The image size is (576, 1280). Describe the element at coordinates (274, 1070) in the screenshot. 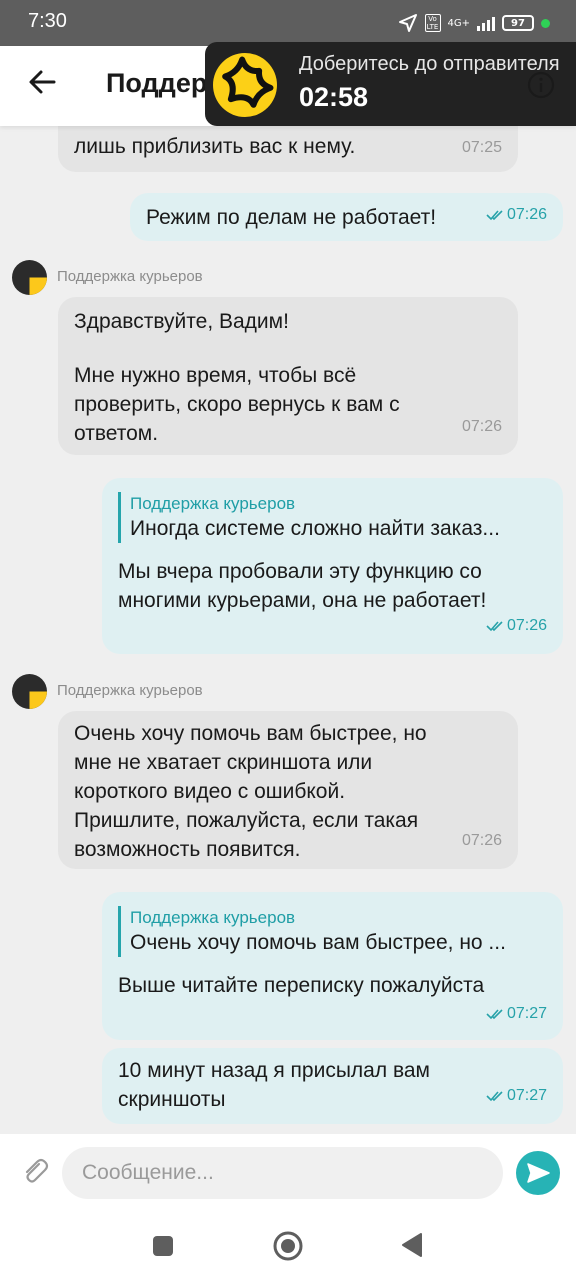

I see `message-text-line: 10 минут назад я присылал вам` at that location.